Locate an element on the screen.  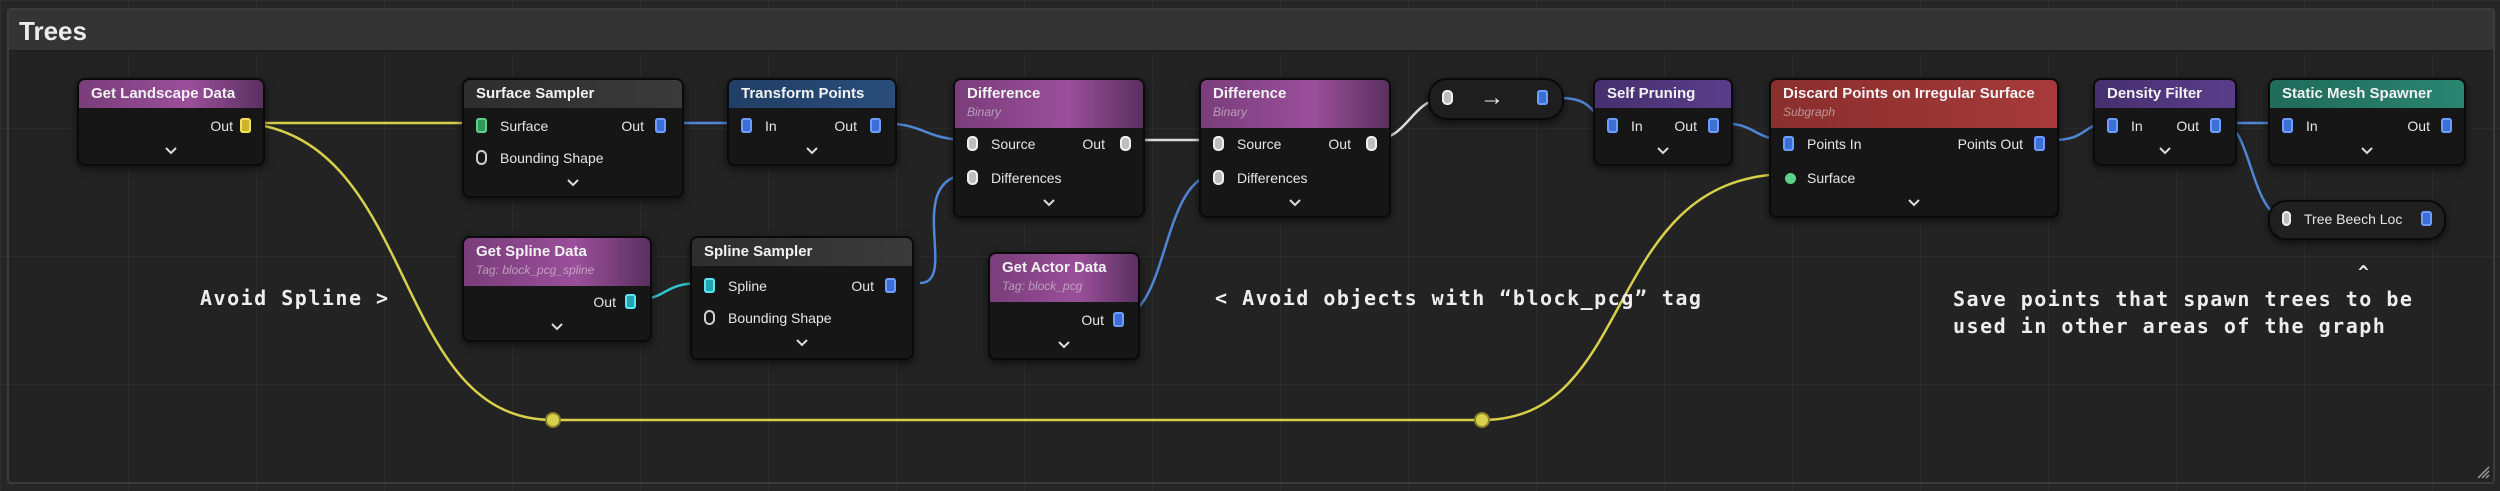
node-title: Tree Beech Loc is located at coordinates (2353, 219).